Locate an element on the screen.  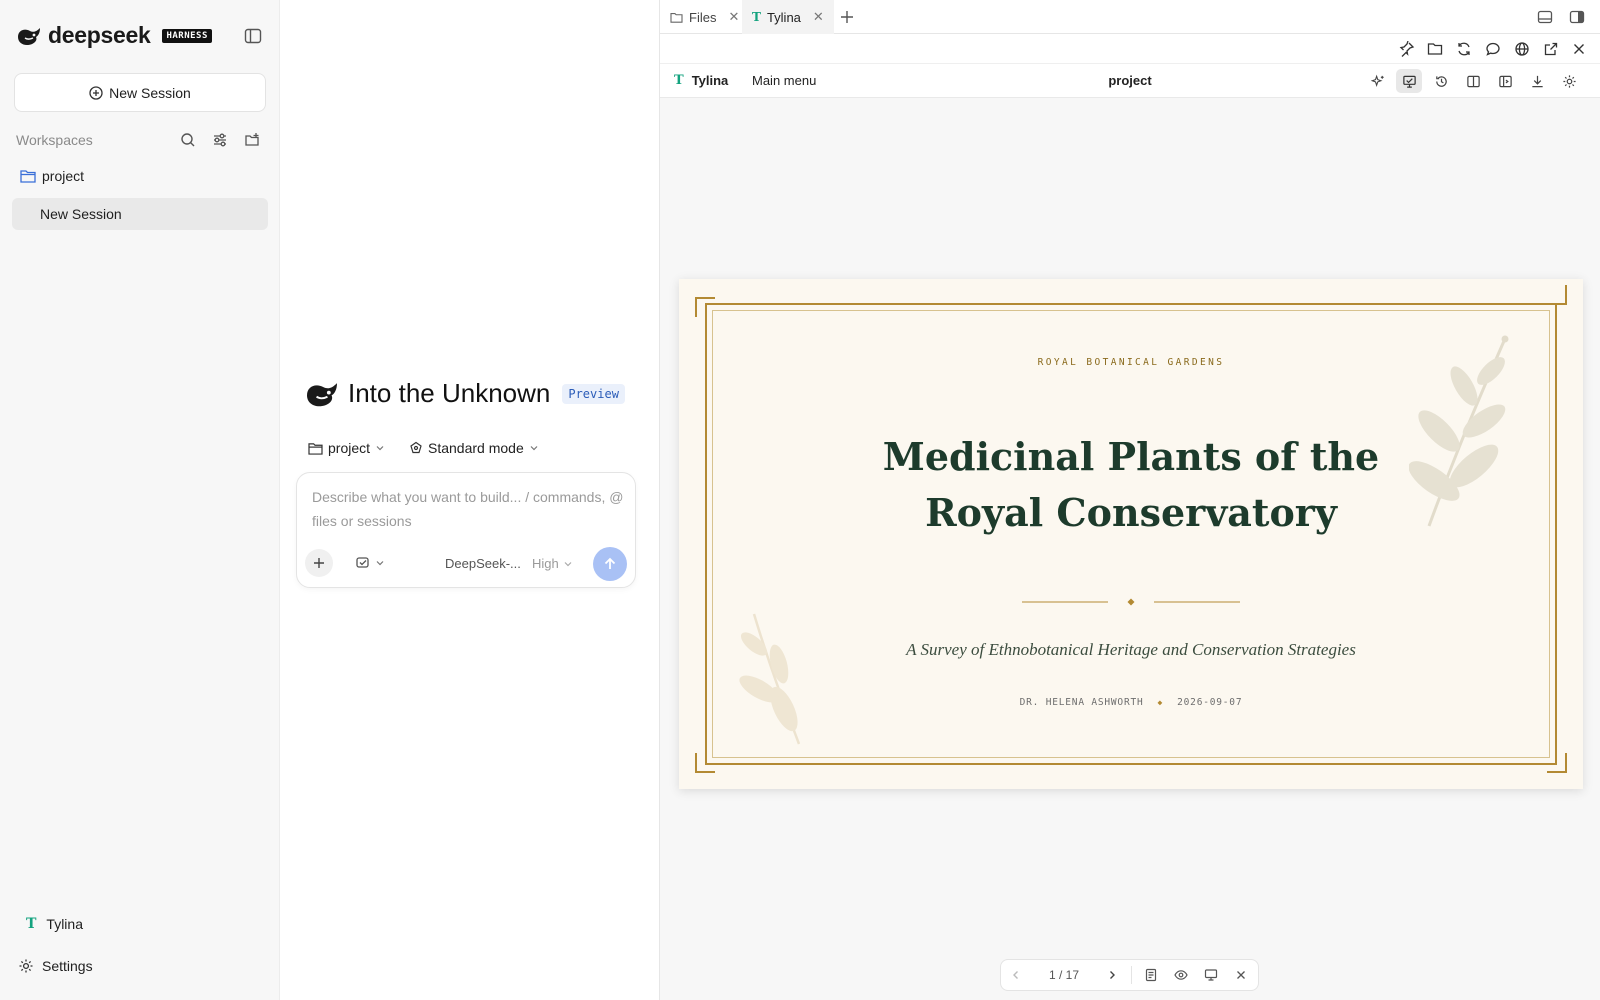
slide-pager: 1 / 17 is located at coordinates (1129, 975).